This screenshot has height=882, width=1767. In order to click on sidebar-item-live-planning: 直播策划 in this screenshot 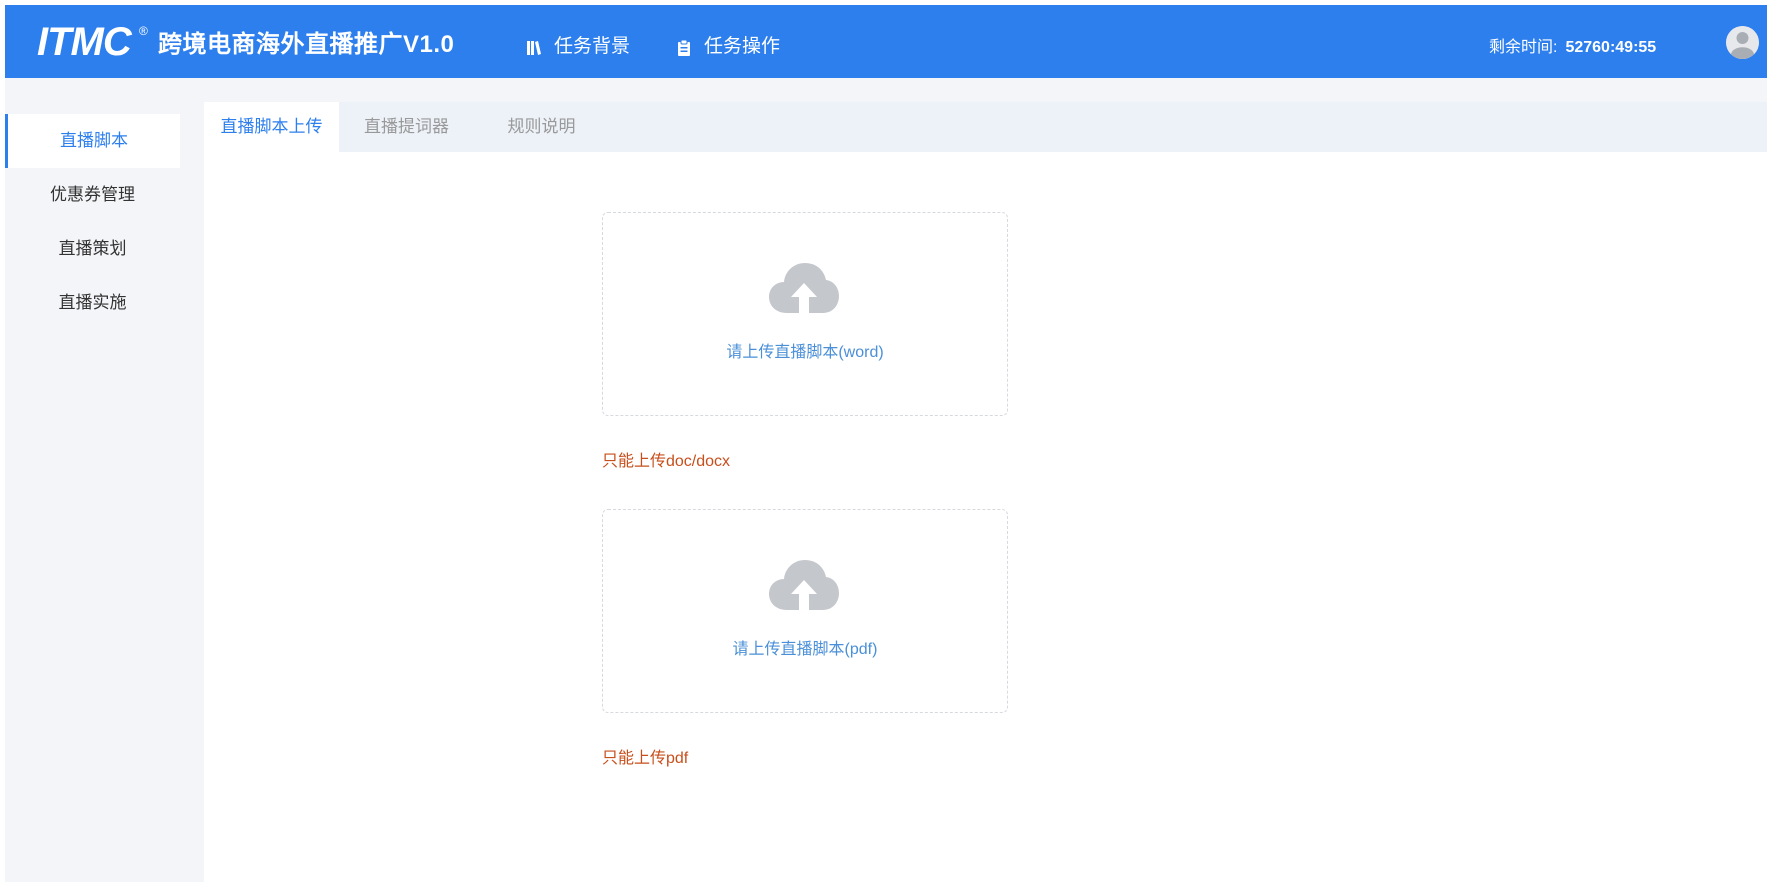, I will do `click(92, 249)`.